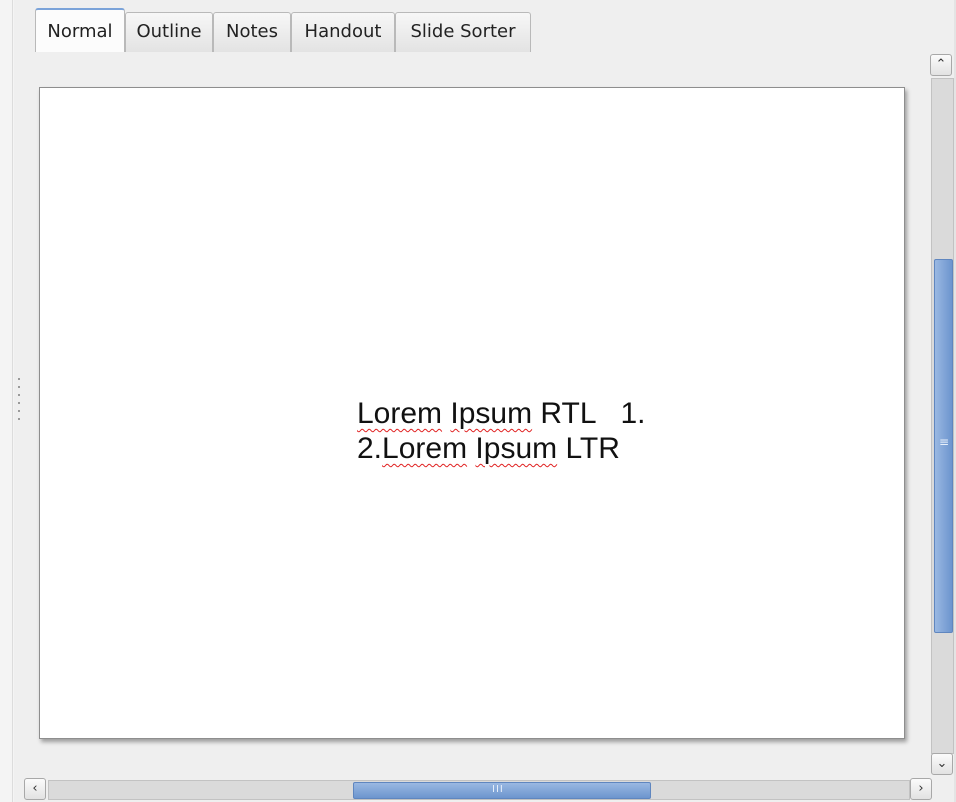 The height and width of the screenshot is (802, 956). What do you see at coordinates (80, 31) in the screenshot?
I see `tab-normal: Normal` at bounding box center [80, 31].